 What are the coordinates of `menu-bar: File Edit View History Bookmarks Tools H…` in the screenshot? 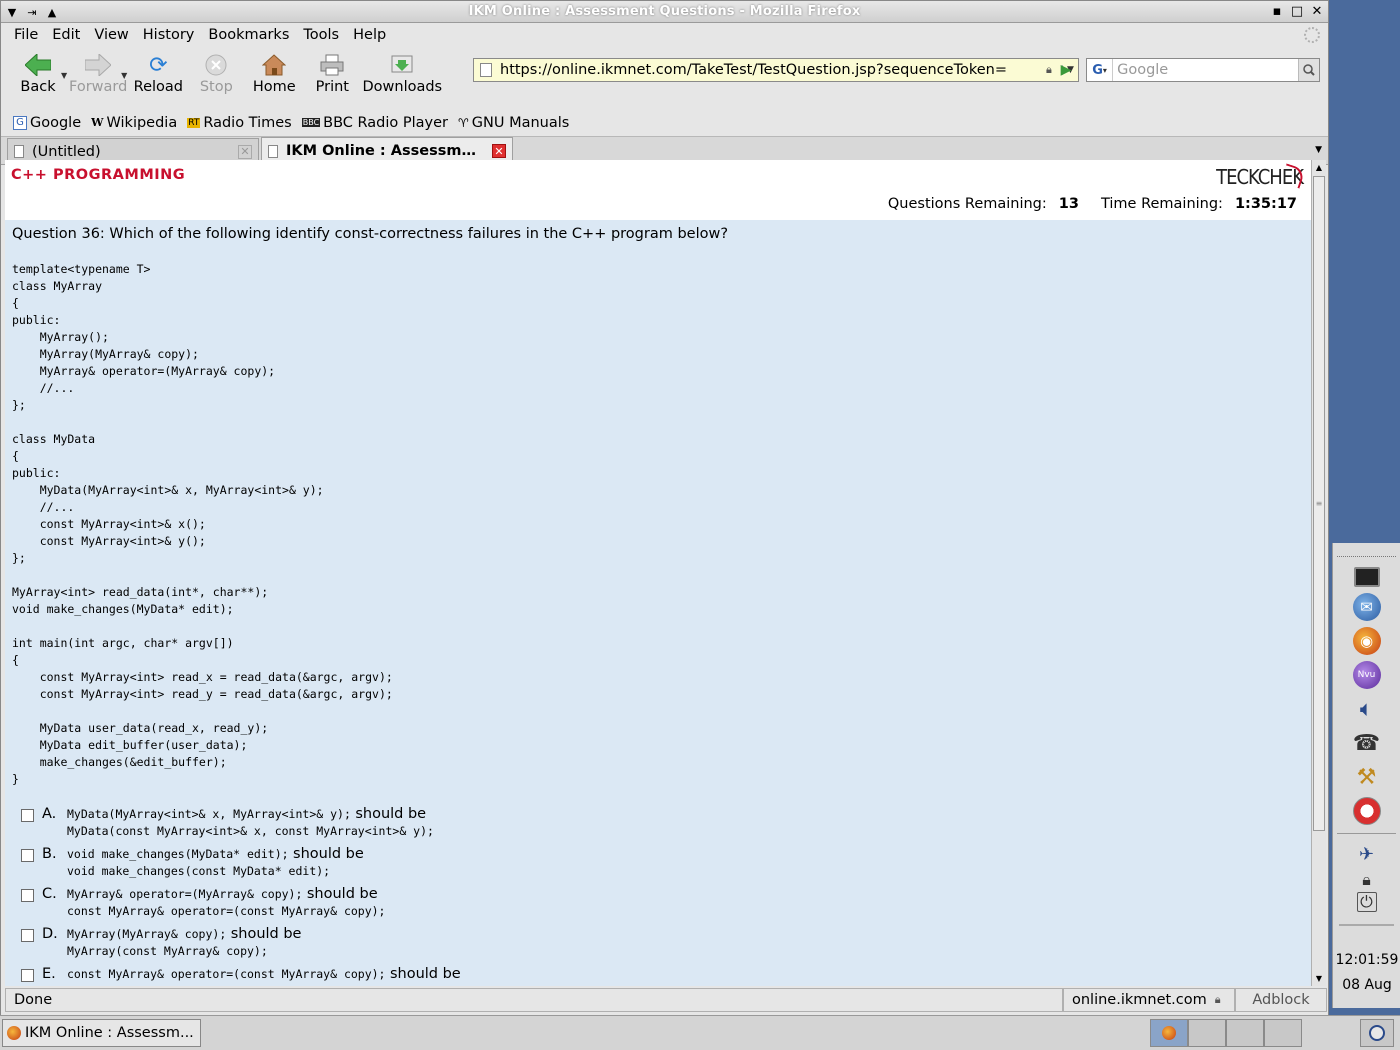 It's located at (664, 35).